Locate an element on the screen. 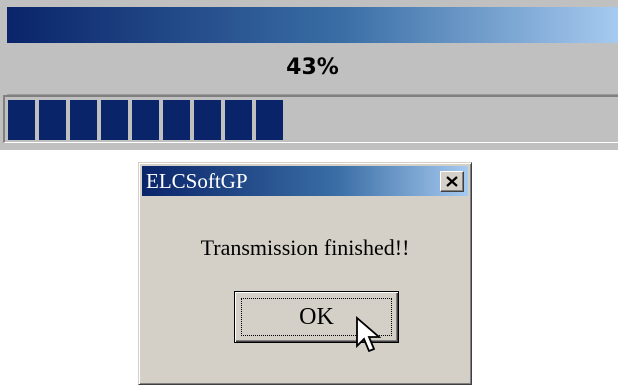 The width and height of the screenshot is (618, 385). progress-fill is located at coordinates (145, 120).